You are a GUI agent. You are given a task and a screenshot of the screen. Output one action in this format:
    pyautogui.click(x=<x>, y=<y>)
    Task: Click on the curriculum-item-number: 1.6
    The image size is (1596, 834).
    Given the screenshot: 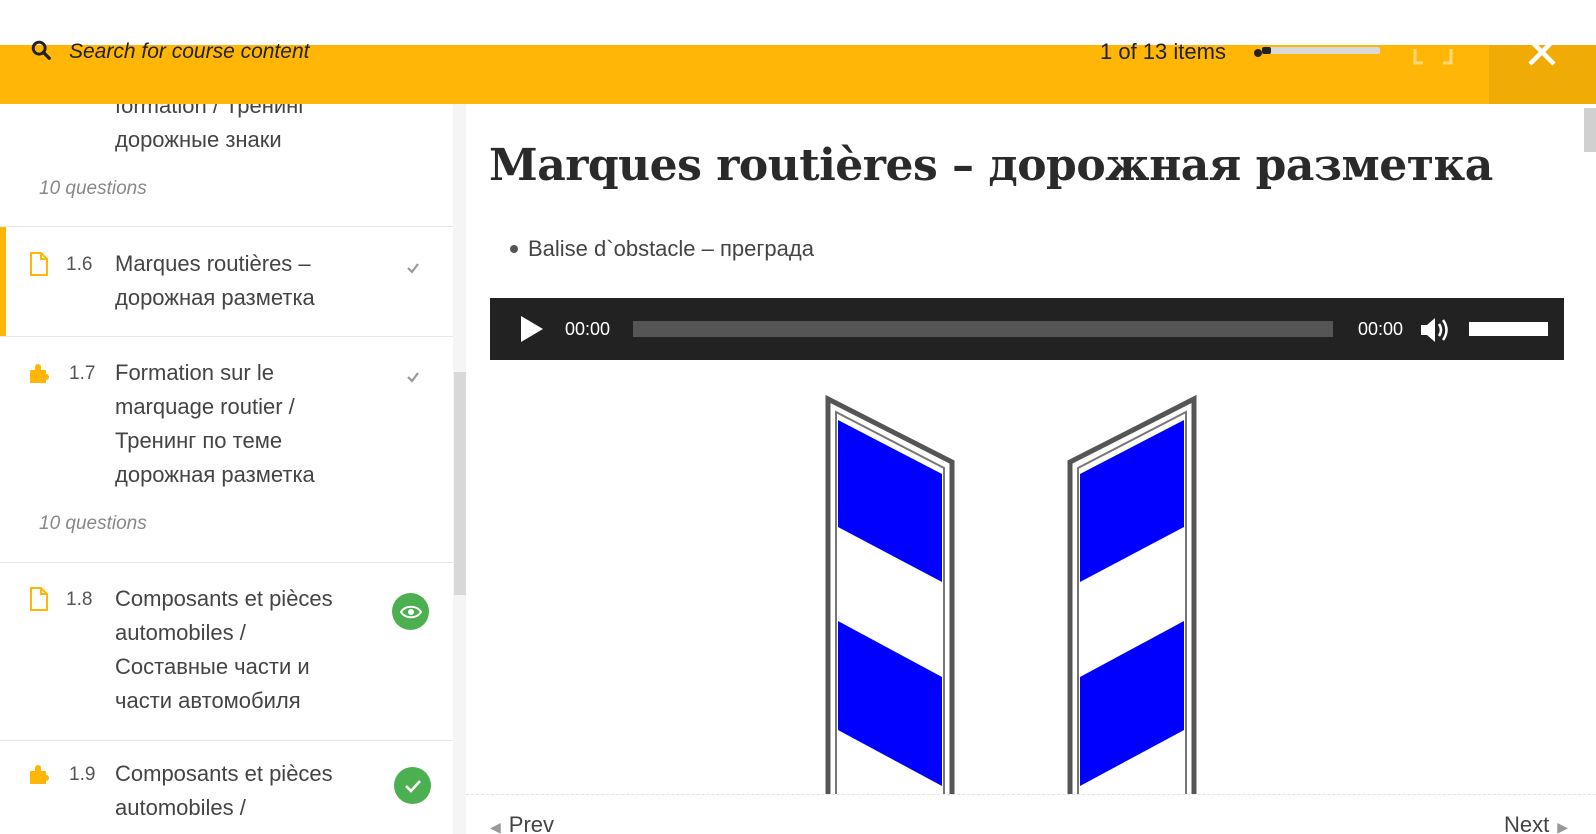 What is the action you would take?
    pyautogui.click(x=79, y=264)
    